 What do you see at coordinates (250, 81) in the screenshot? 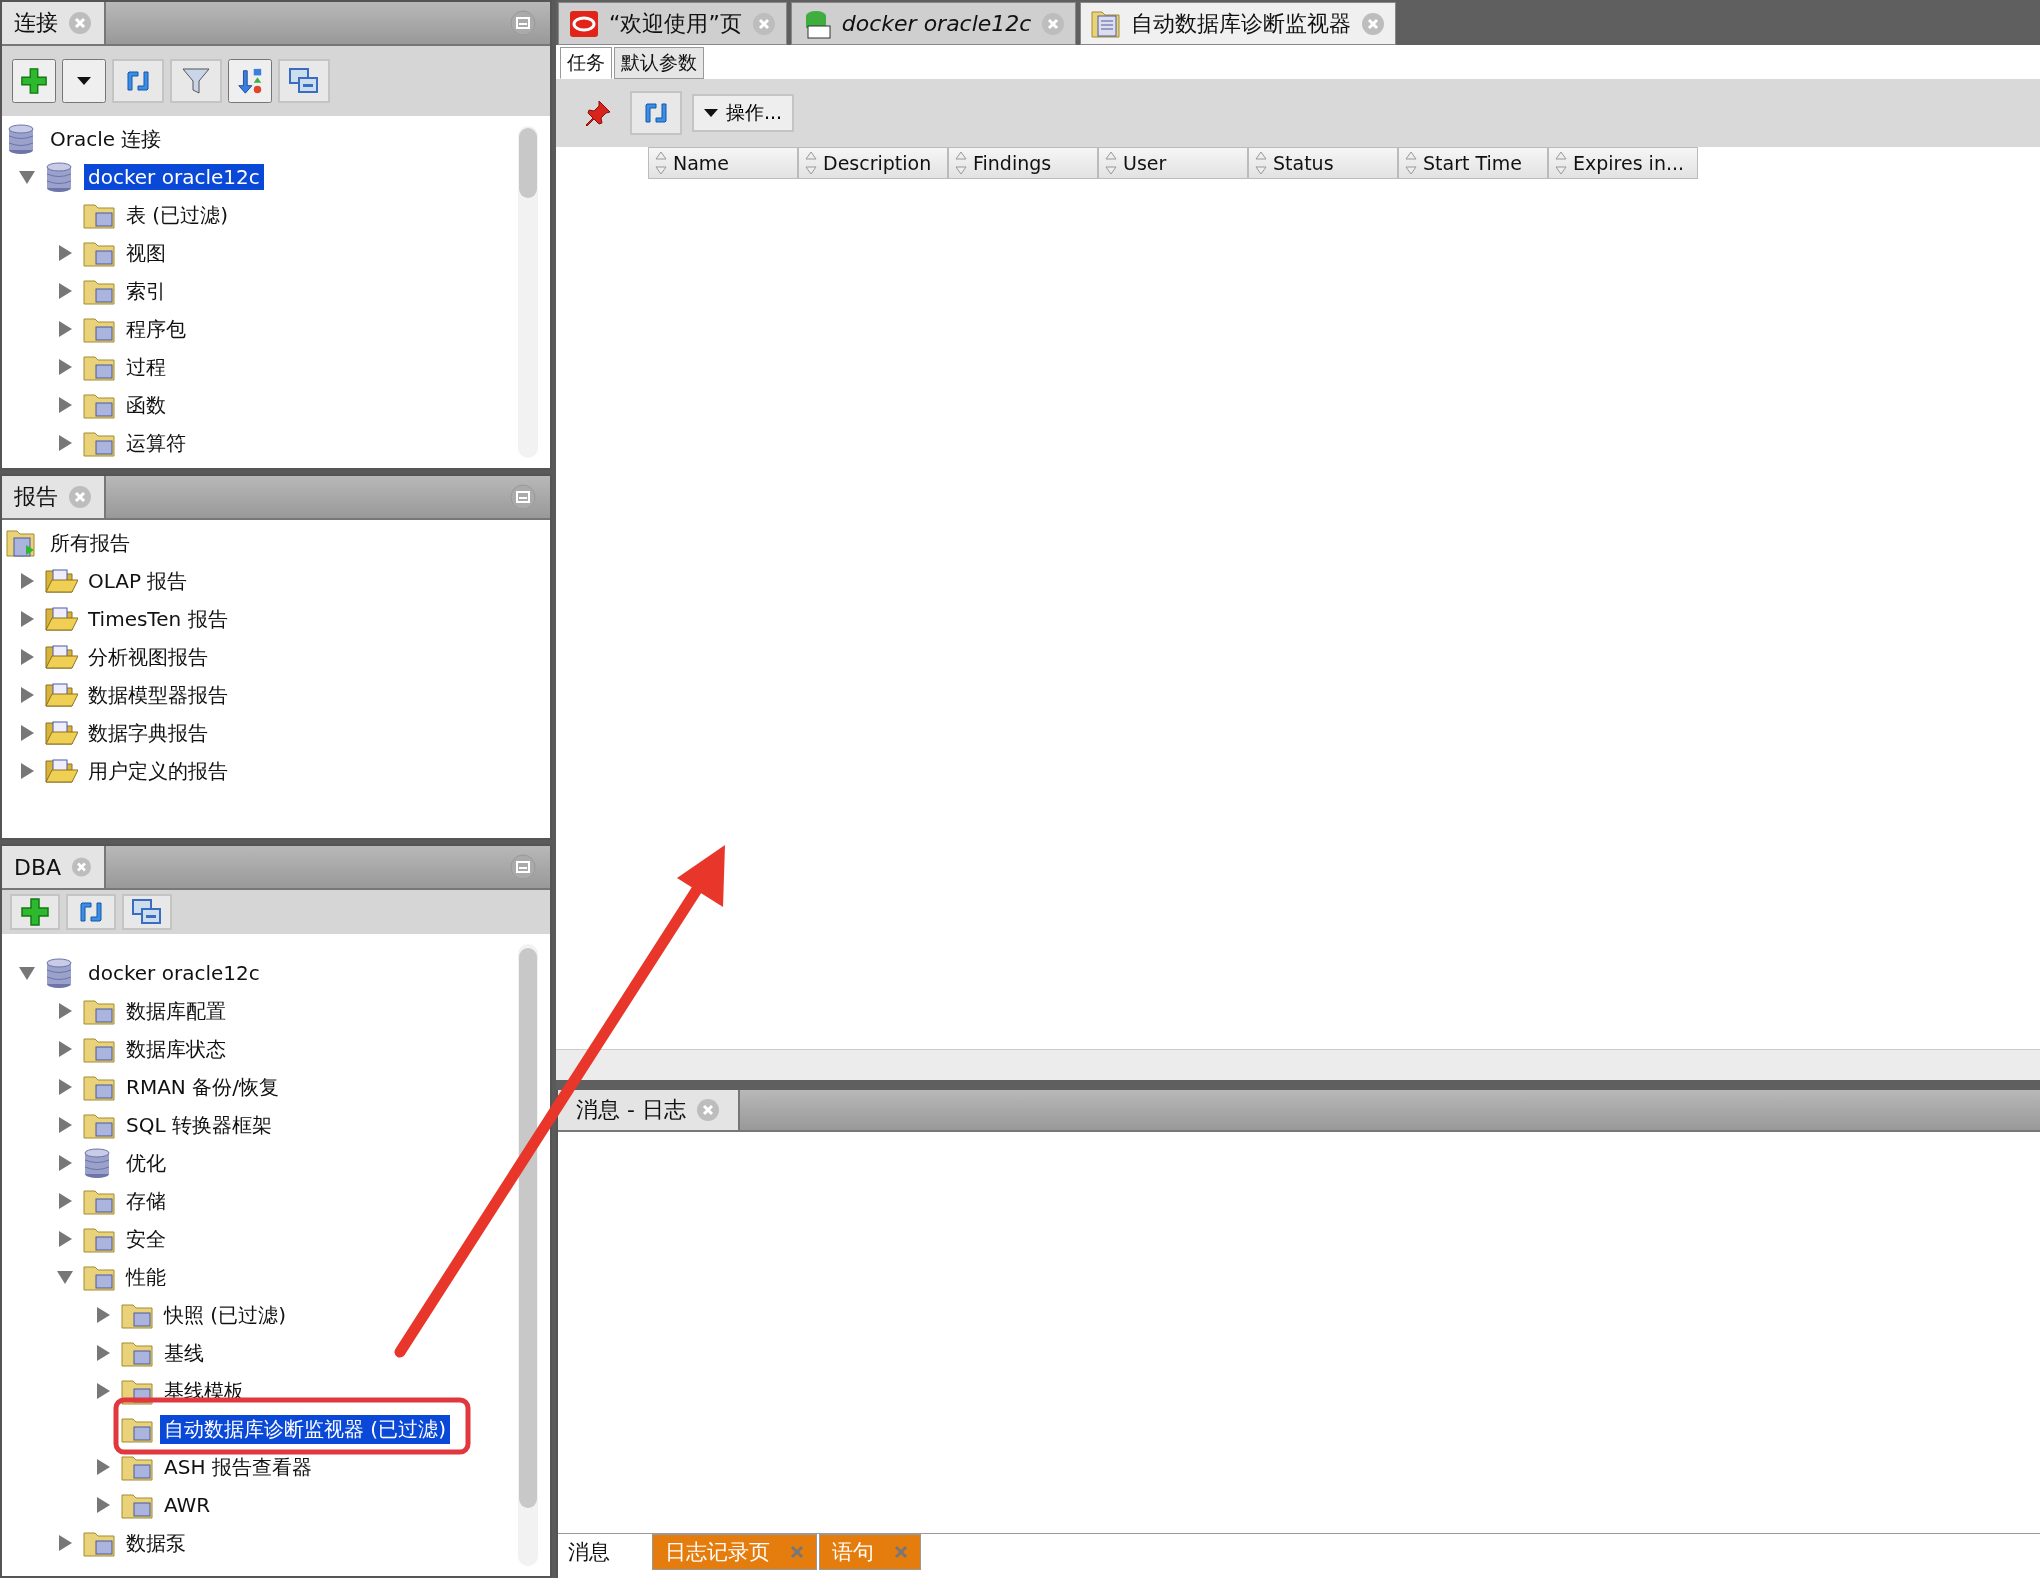
I see `sort-button` at bounding box center [250, 81].